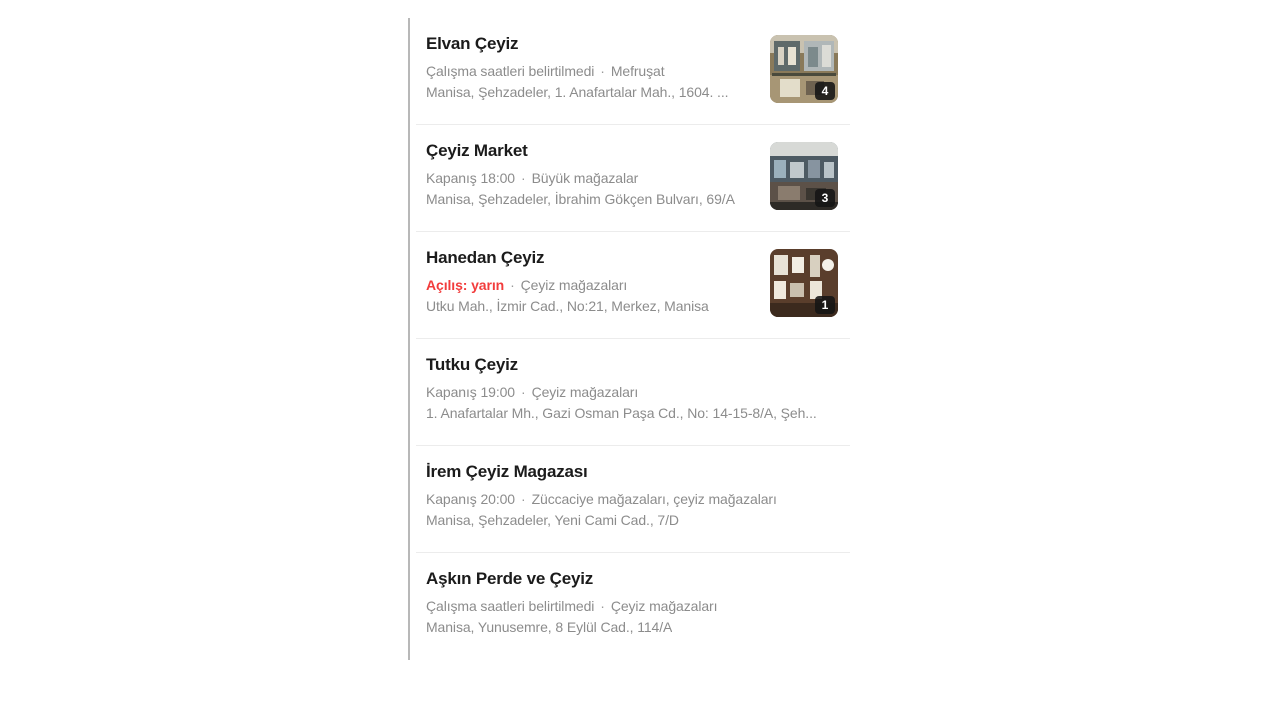  Describe the element at coordinates (585, 178) in the screenshot. I see `result-category: Büyük mağazalar` at that location.